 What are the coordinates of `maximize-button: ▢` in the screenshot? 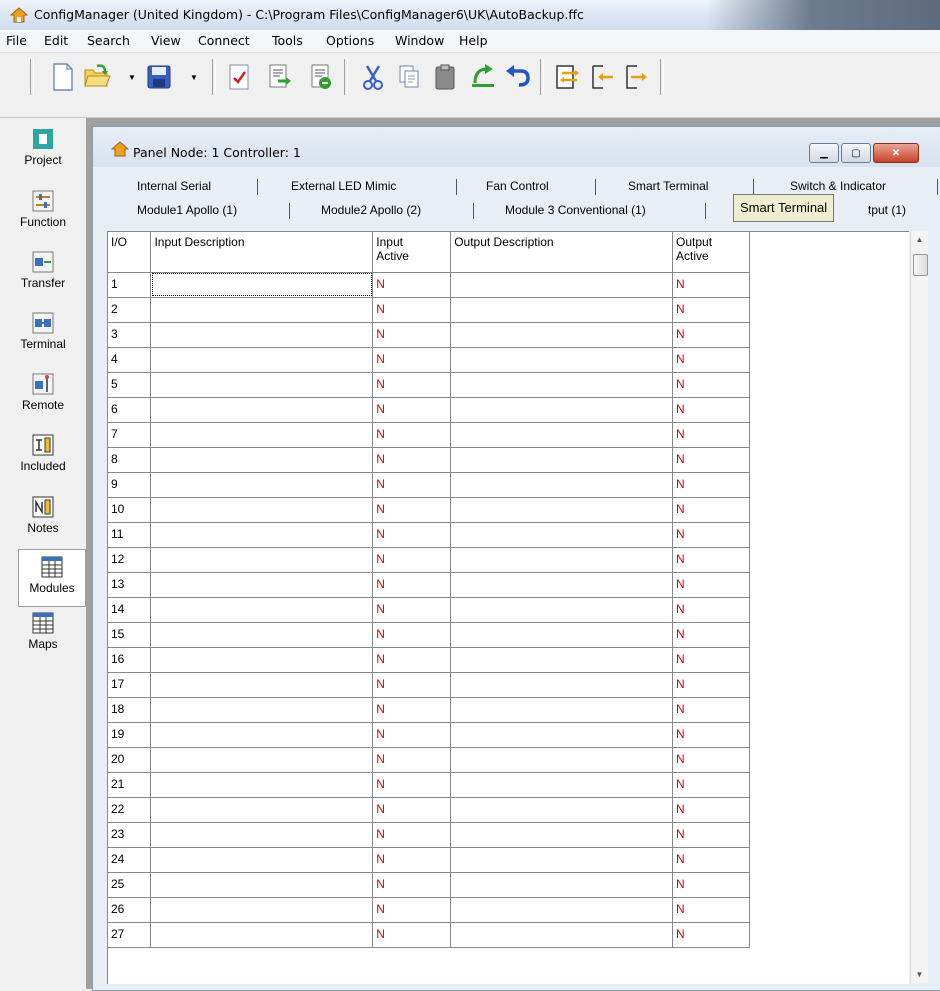 It's located at (856, 153).